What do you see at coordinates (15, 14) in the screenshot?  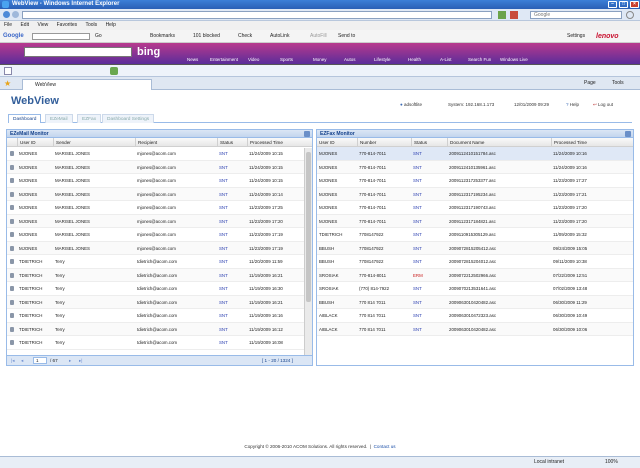 I see `forward-icon` at bounding box center [15, 14].